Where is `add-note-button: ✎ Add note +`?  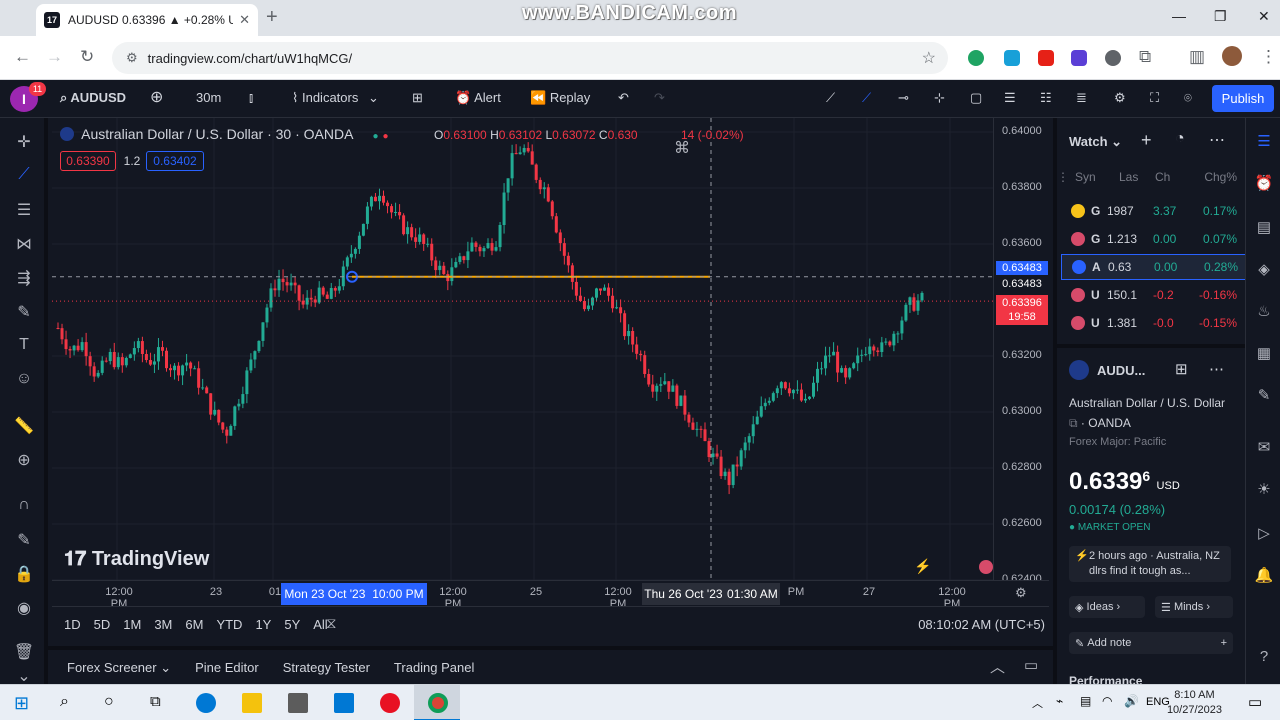
add-note-button: ✎ Add note + is located at coordinates (1151, 643).